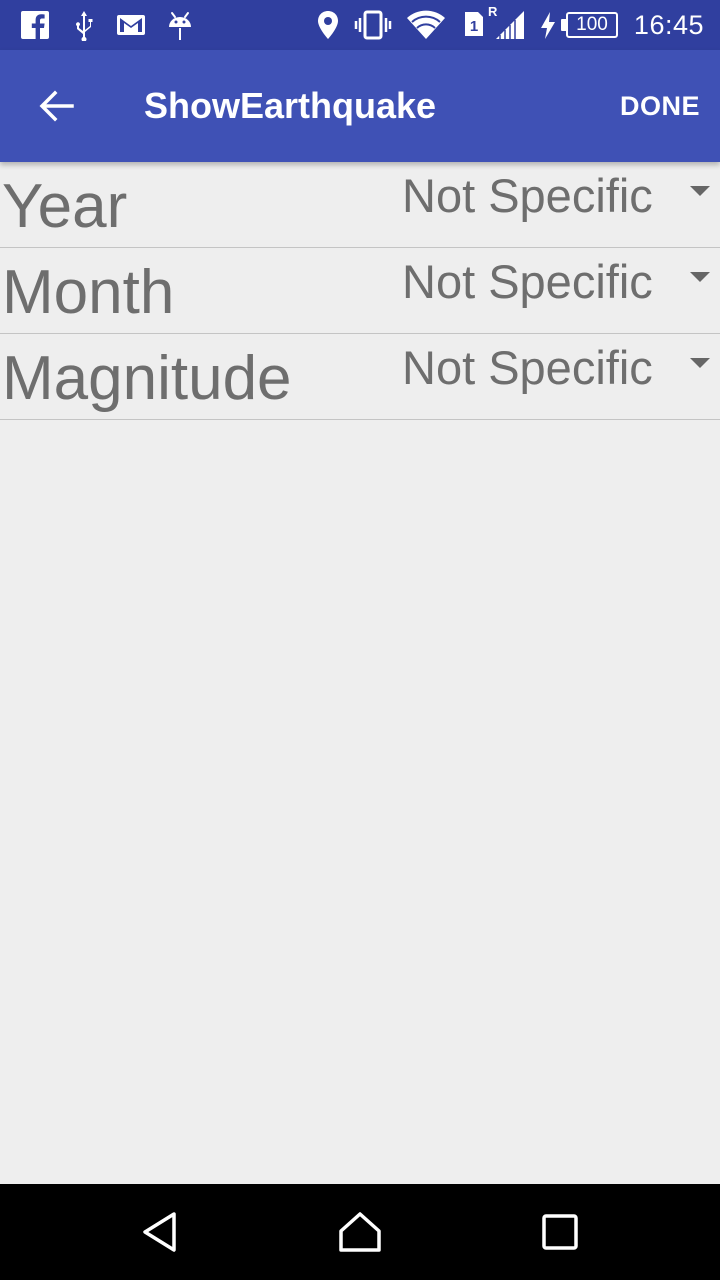 Image resolution: width=720 pixels, height=1280 pixels. Describe the element at coordinates (180, 25) in the screenshot. I see `android-debug-icon` at that location.